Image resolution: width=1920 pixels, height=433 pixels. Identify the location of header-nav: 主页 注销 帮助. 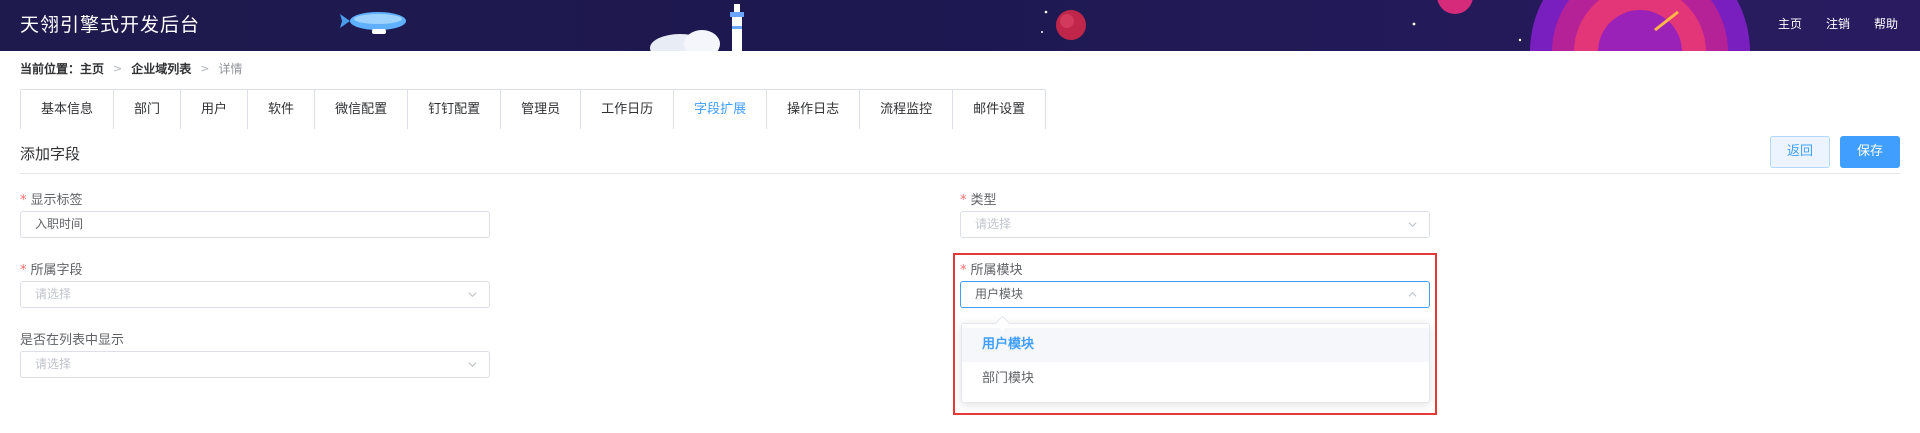
(1838, 23).